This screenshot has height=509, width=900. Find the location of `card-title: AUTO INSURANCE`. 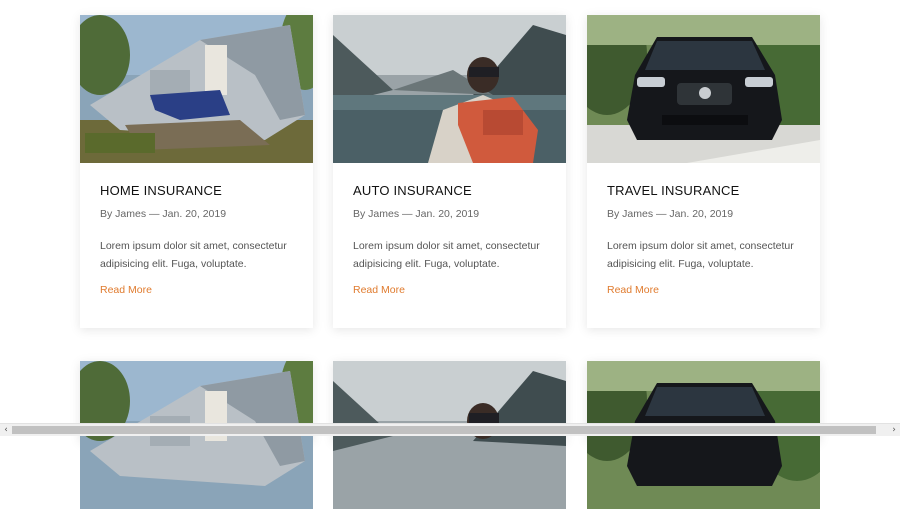

card-title: AUTO INSURANCE is located at coordinates (412, 190).